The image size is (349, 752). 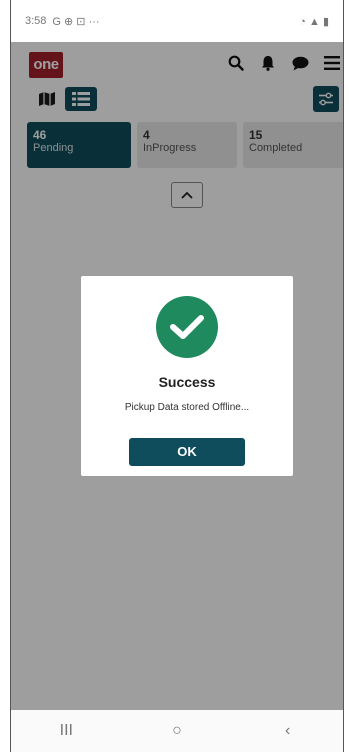 What do you see at coordinates (288, 731) in the screenshot?
I see `back-button: ‹` at bounding box center [288, 731].